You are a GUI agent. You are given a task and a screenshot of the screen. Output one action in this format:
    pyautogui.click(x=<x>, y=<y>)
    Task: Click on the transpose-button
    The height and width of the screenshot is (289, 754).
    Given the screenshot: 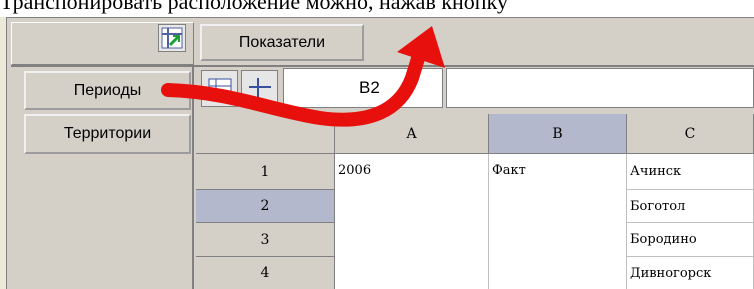 What is the action you would take?
    pyautogui.click(x=172, y=38)
    